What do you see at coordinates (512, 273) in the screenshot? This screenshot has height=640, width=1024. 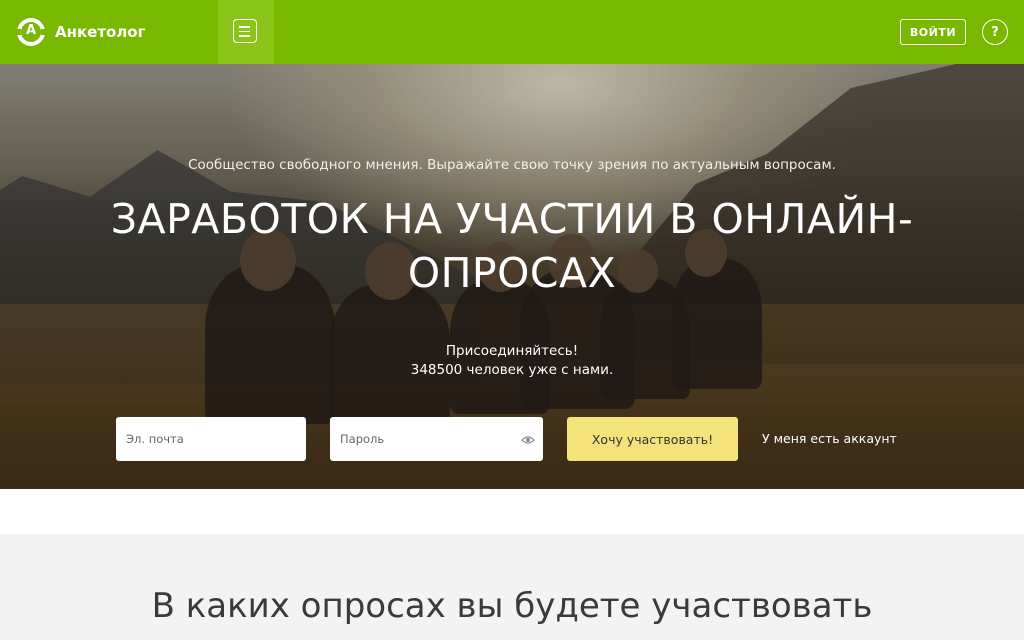 I see `hero-title-line-2: ОПРОСАХ` at bounding box center [512, 273].